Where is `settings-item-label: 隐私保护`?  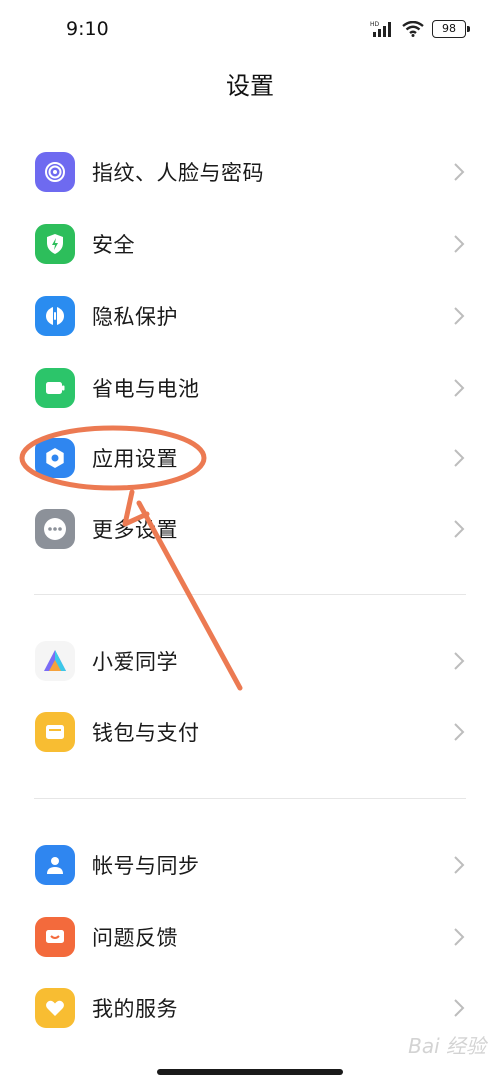
settings-item-label: 隐私保护 is located at coordinates (135, 317).